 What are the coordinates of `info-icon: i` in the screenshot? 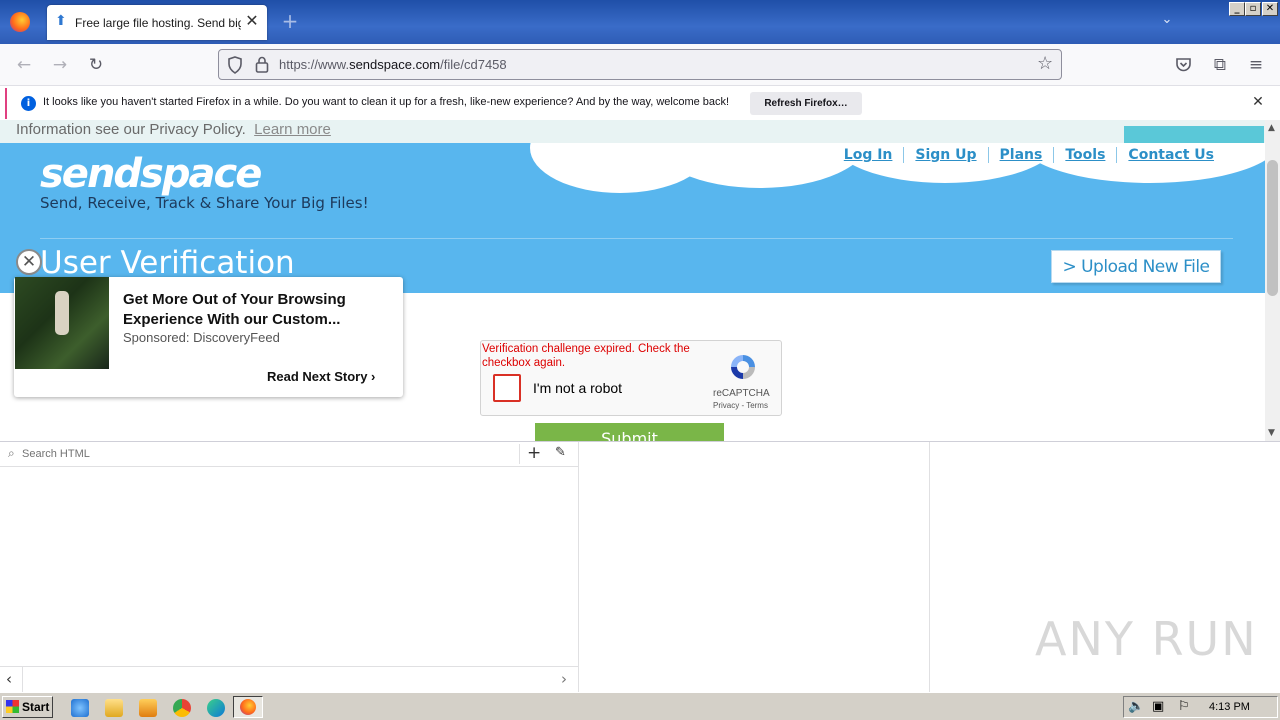 It's located at (28, 103).